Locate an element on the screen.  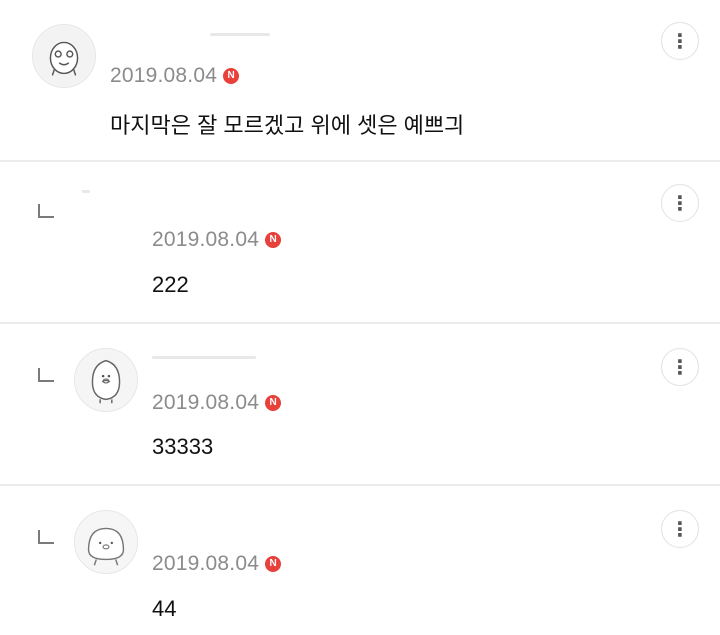
comment-text: 44 is located at coordinates (164, 608).